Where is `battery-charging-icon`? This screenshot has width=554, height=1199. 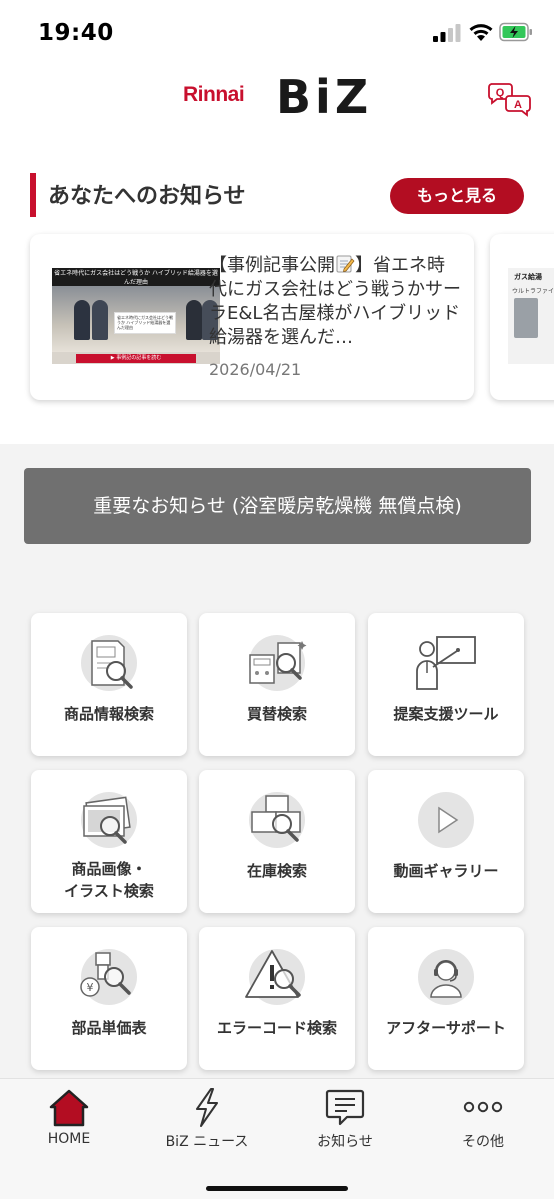 battery-charging-icon is located at coordinates (515, 32).